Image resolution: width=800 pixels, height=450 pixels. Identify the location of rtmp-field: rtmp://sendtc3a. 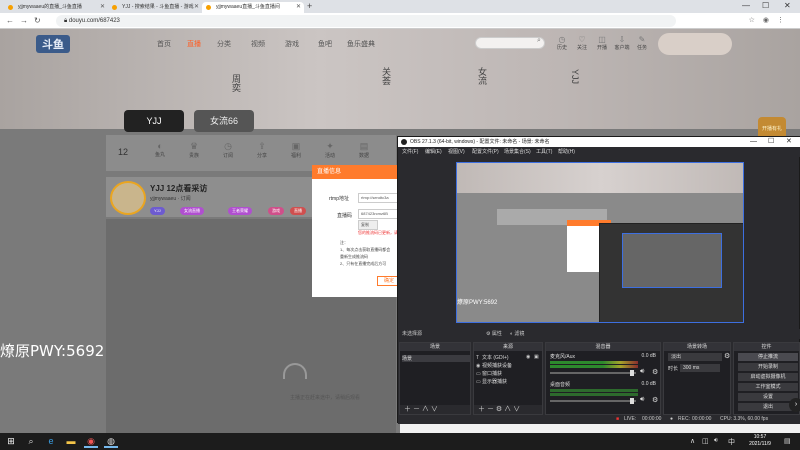
(379, 198).